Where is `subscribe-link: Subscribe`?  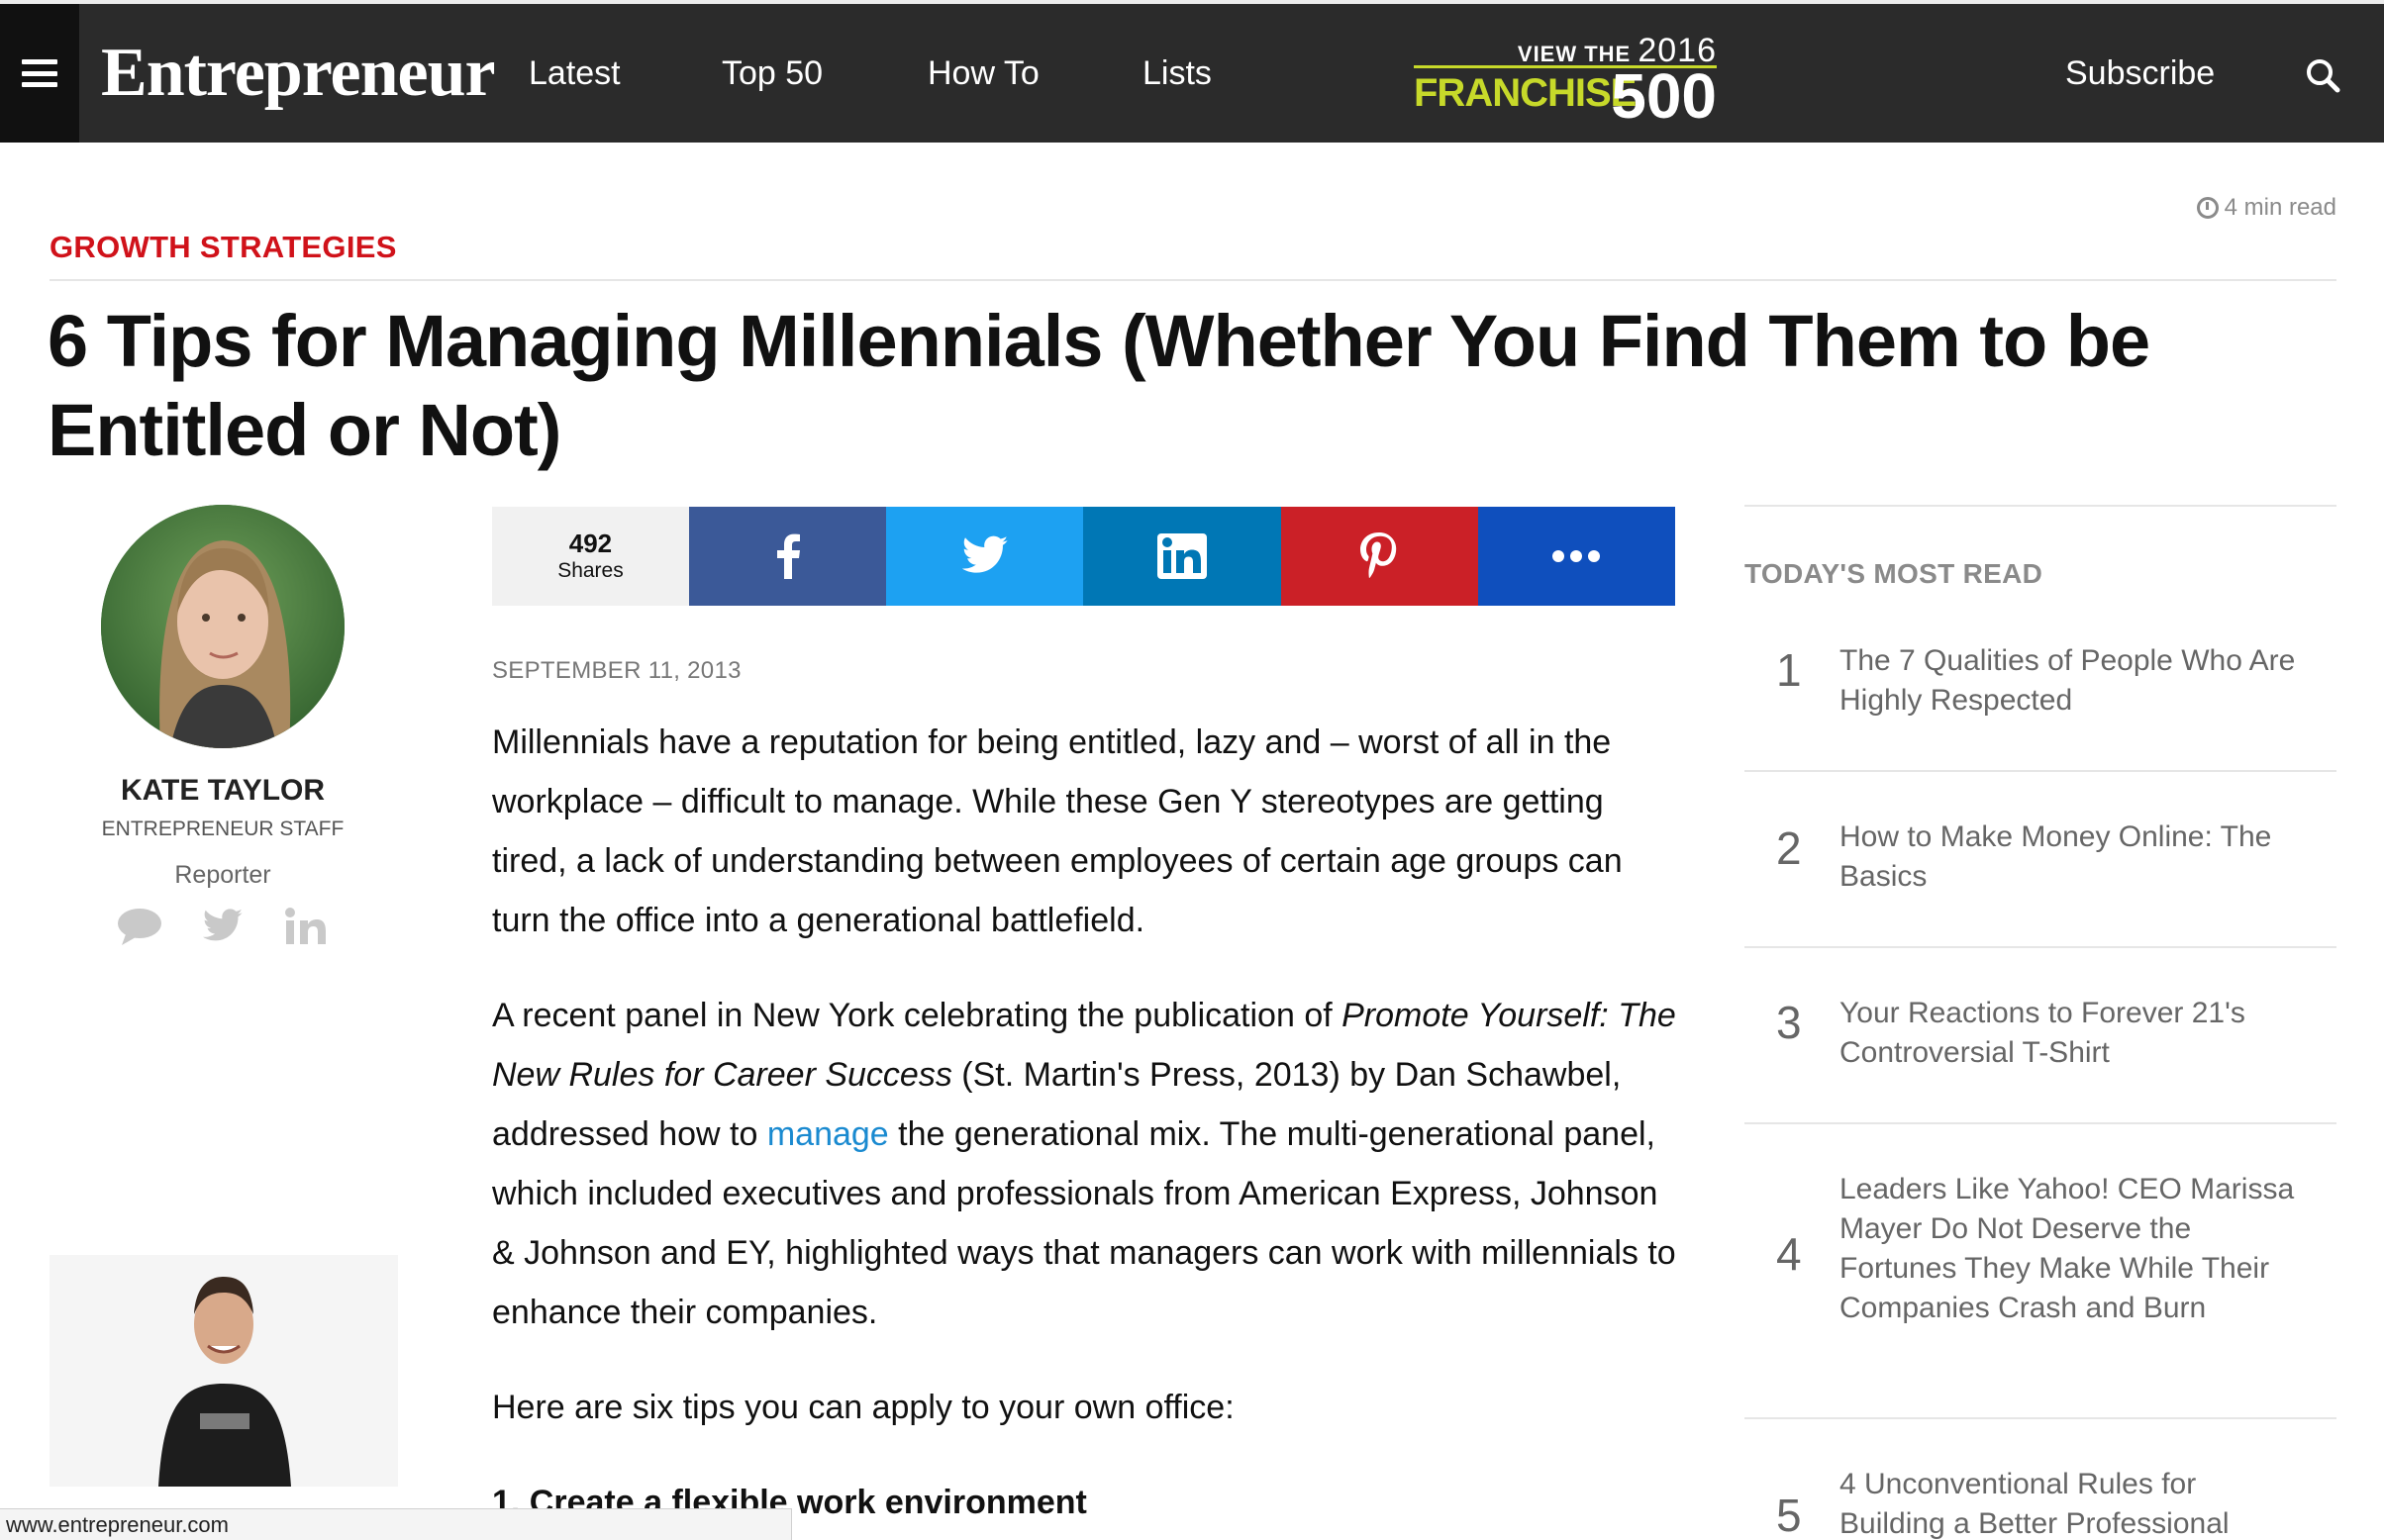 subscribe-link: Subscribe is located at coordinates (2140, 73).